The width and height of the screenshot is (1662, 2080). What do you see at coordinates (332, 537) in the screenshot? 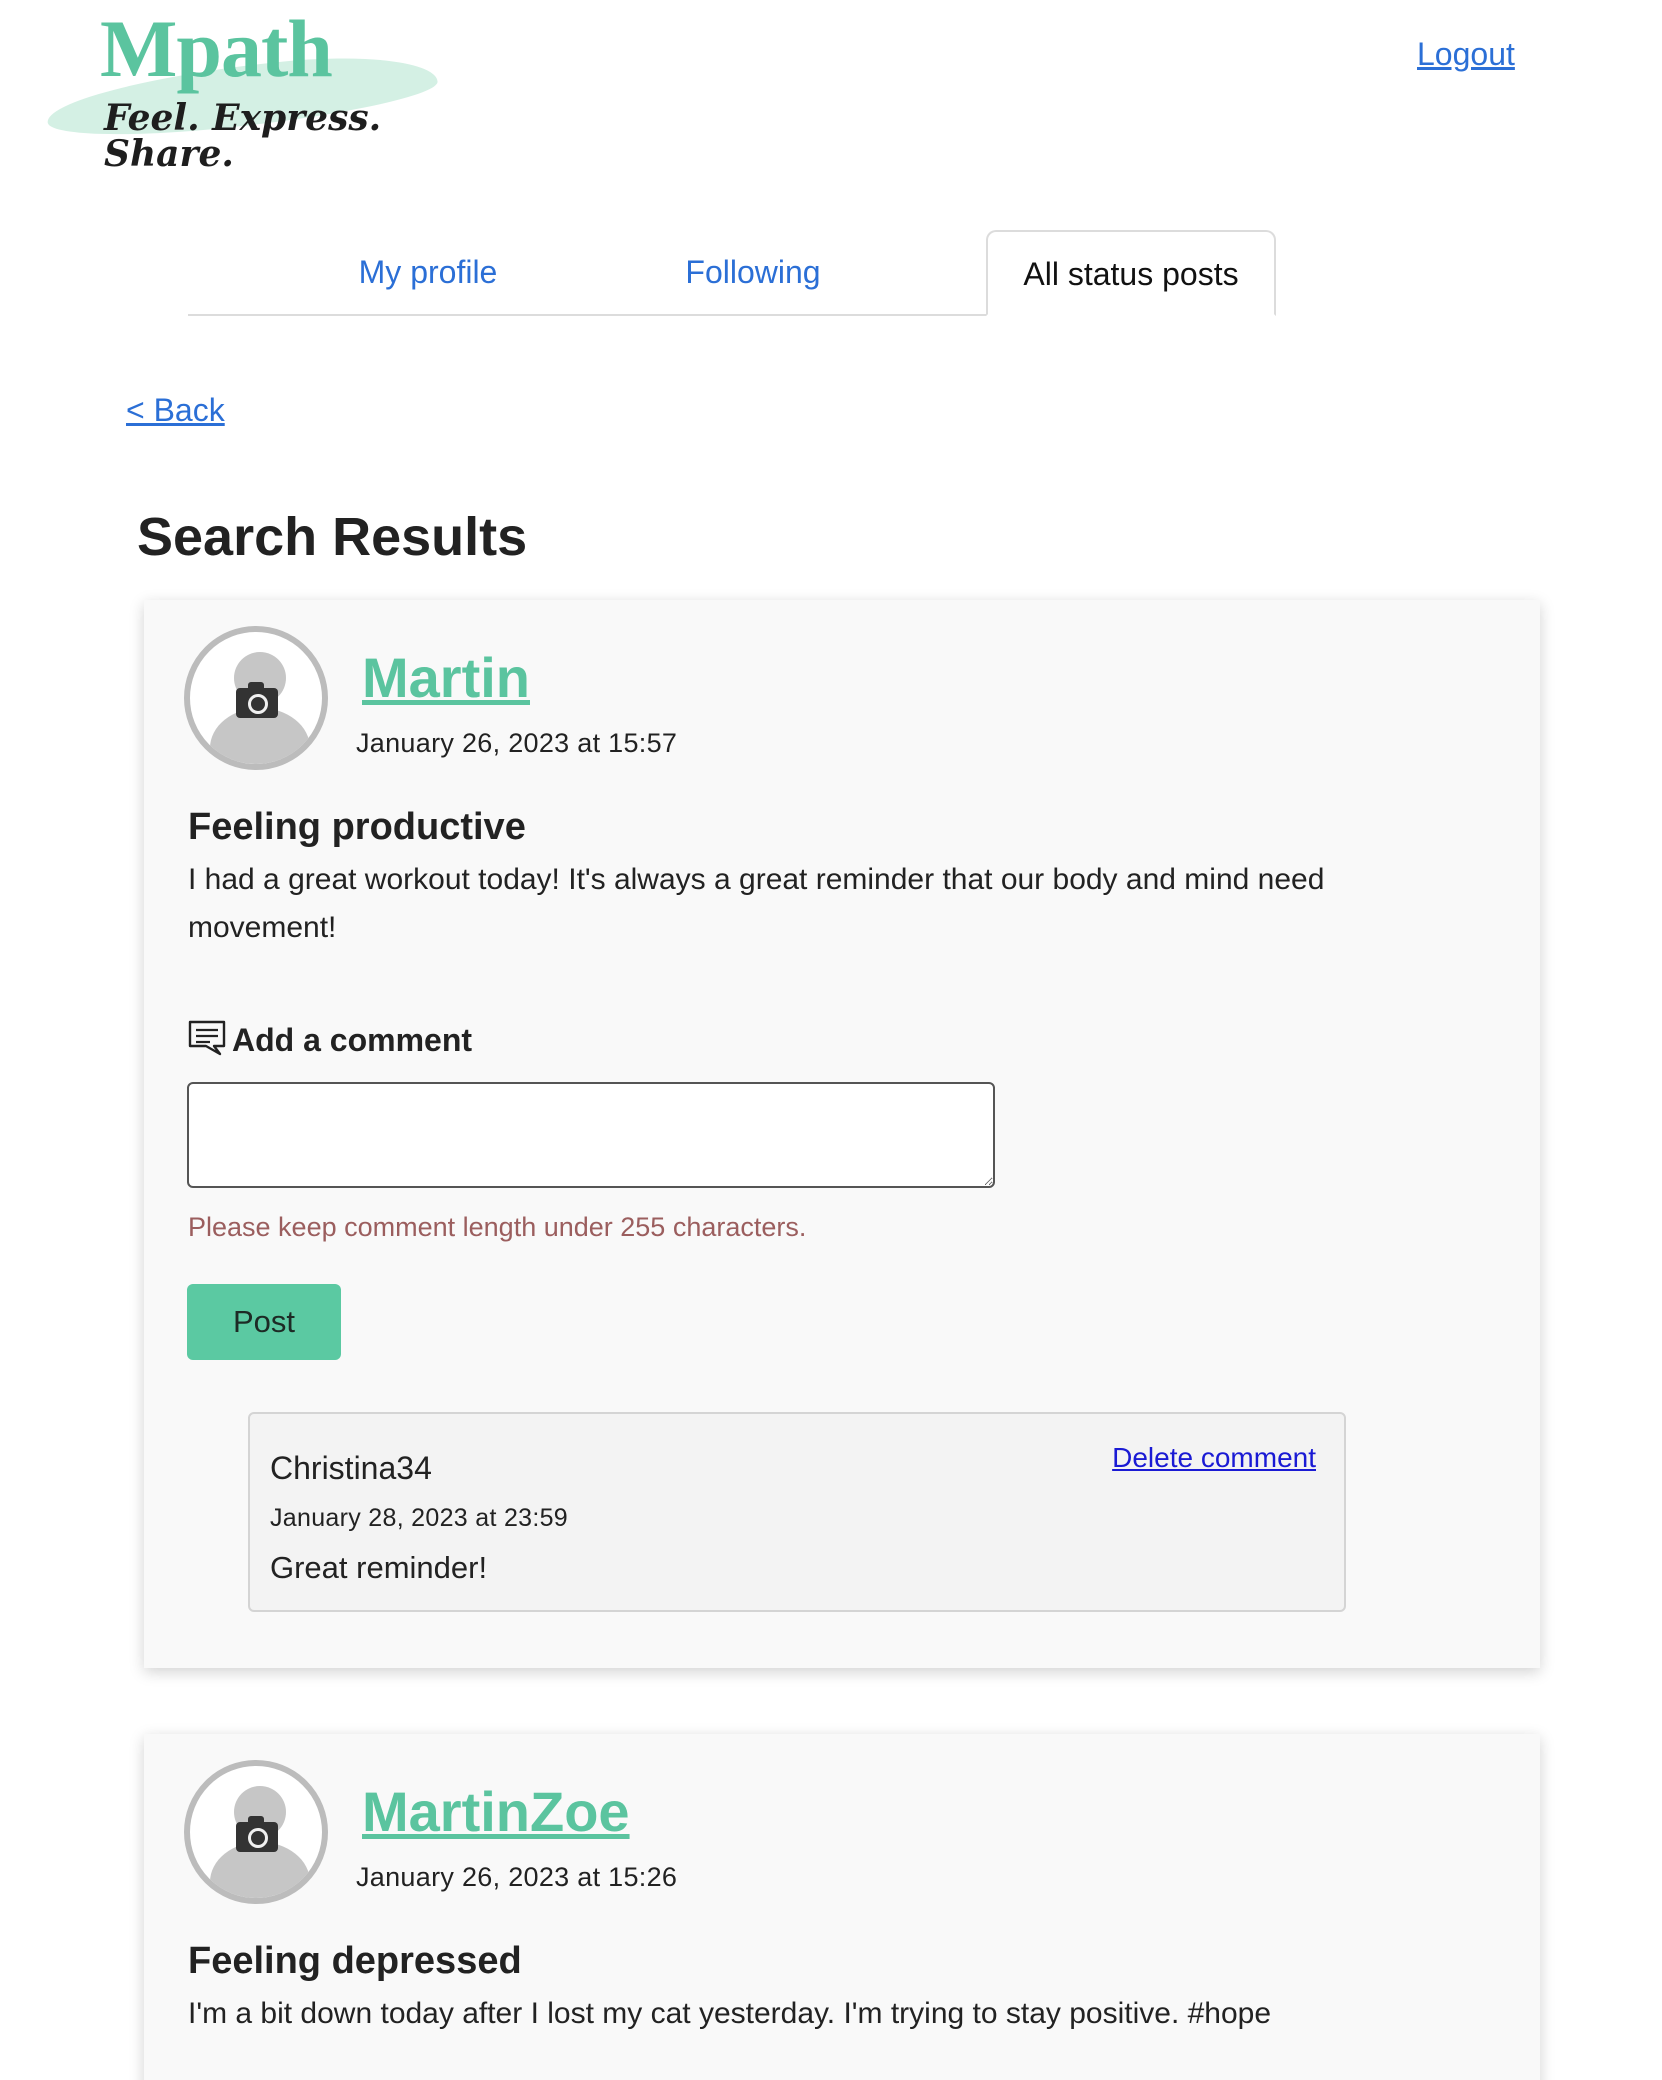
I see `page-title: Search Results` at bounding box center [332, 537].